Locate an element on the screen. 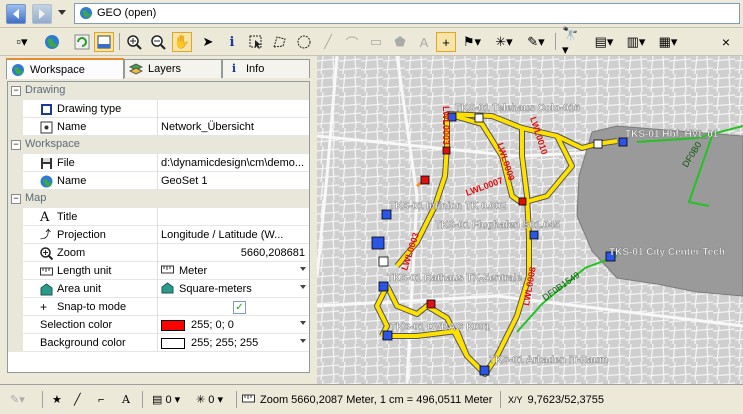 The image size is (743, 414). layout-view-icon is located at coordinates (104, 42).